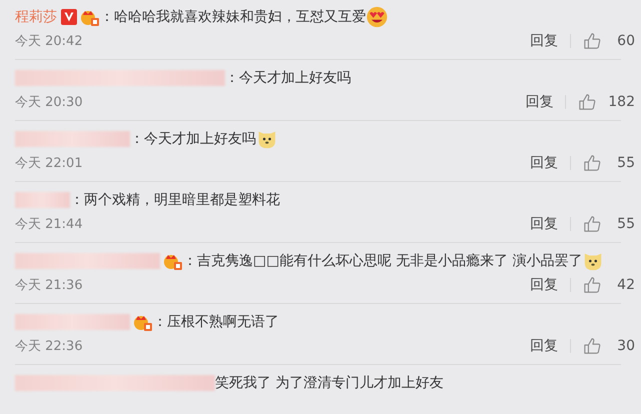  What do you see at coordinates (621, 102) in the screenshot?
I see `like-count: 182` at bounding box center [621, 102].